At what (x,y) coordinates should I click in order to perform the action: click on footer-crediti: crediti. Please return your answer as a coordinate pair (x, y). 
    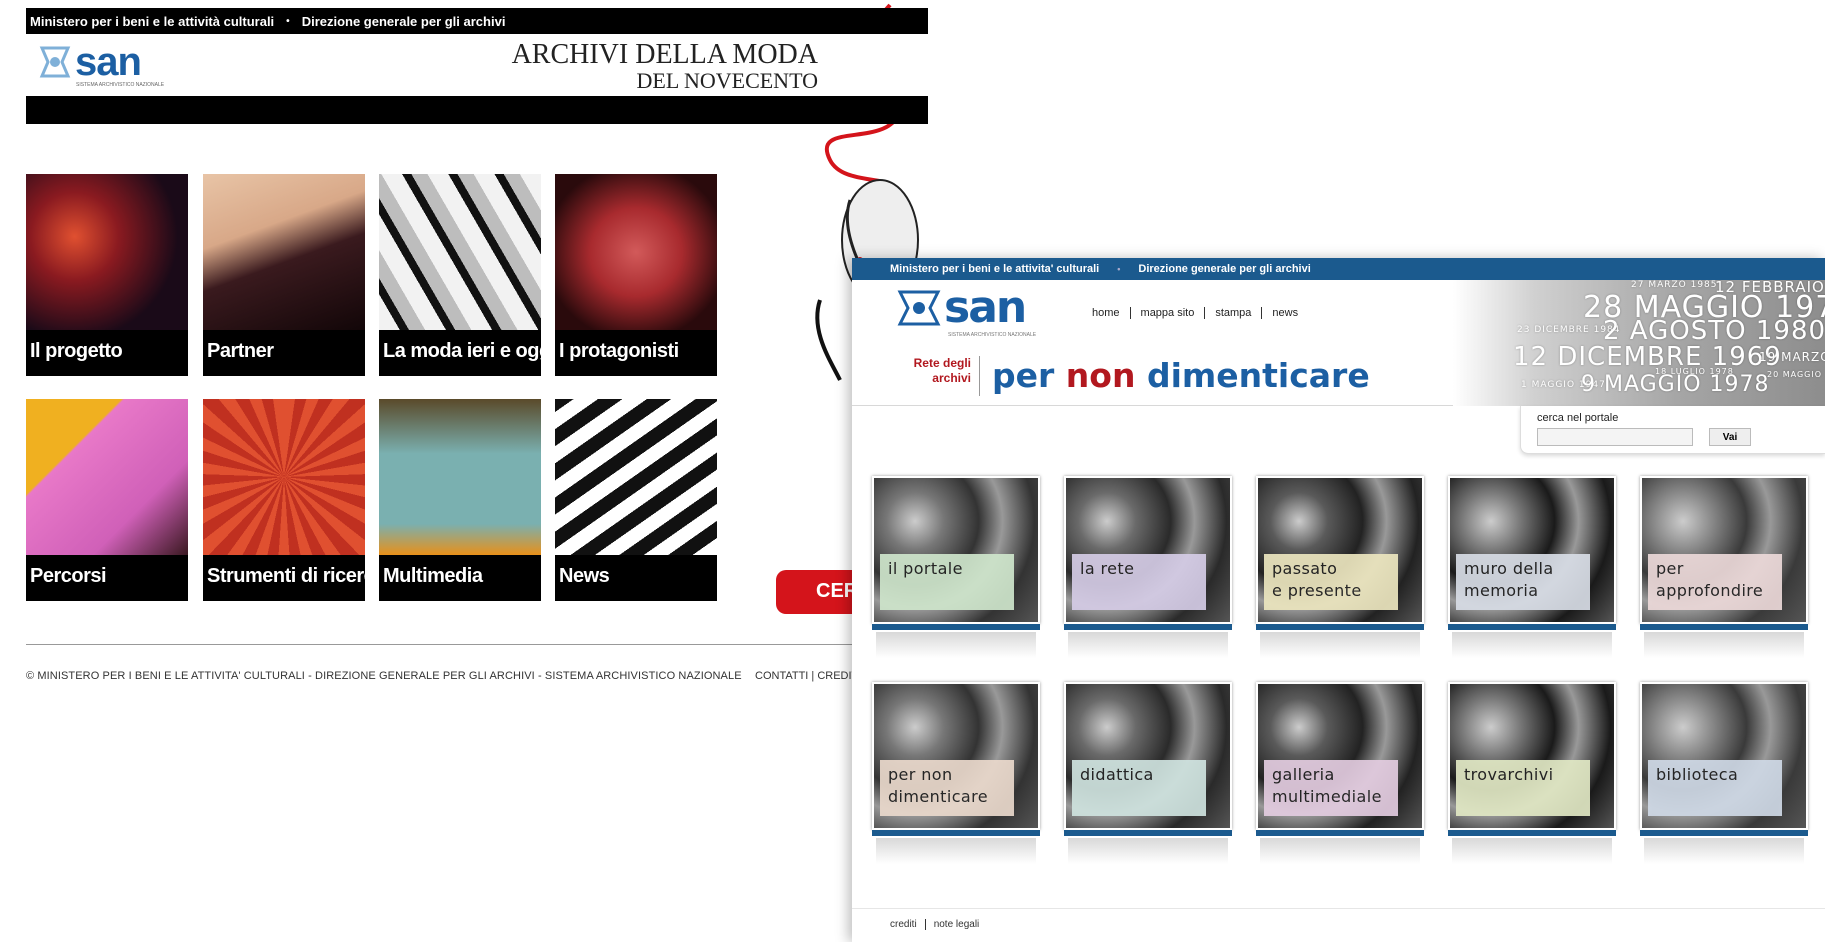
    Looking at the image, I should click on (903, 924).